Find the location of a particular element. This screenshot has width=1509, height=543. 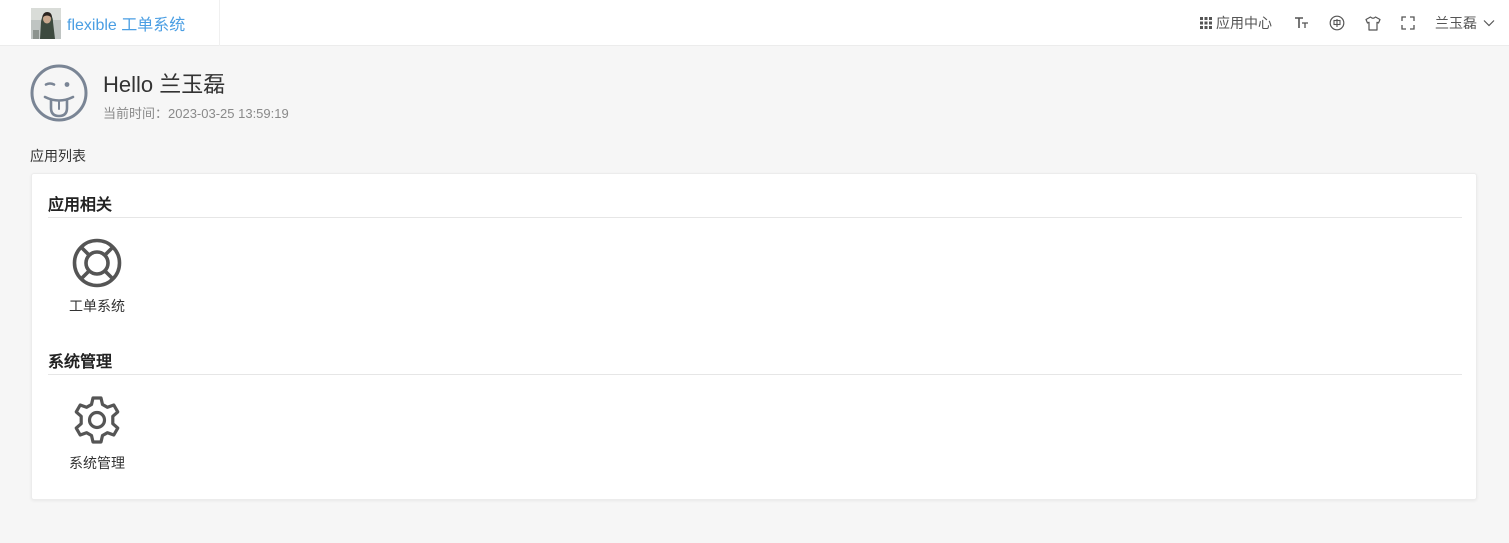

fullscreen-icon is located at coordinates (1408, 23).